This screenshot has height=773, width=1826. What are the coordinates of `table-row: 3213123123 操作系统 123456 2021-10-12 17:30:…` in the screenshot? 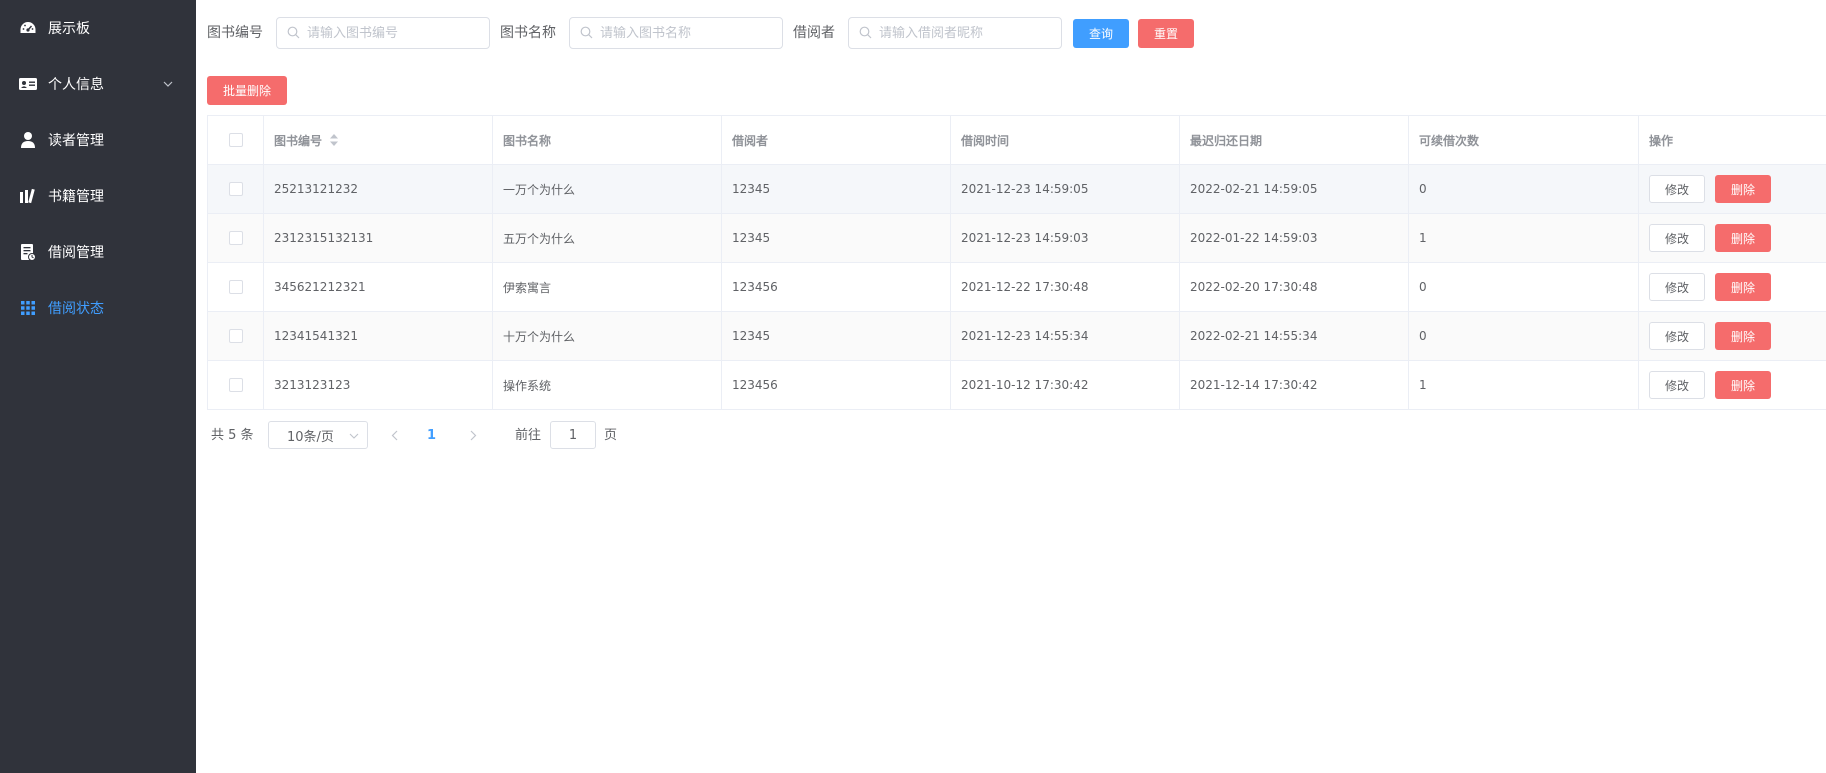 It's located at (1017, 385).